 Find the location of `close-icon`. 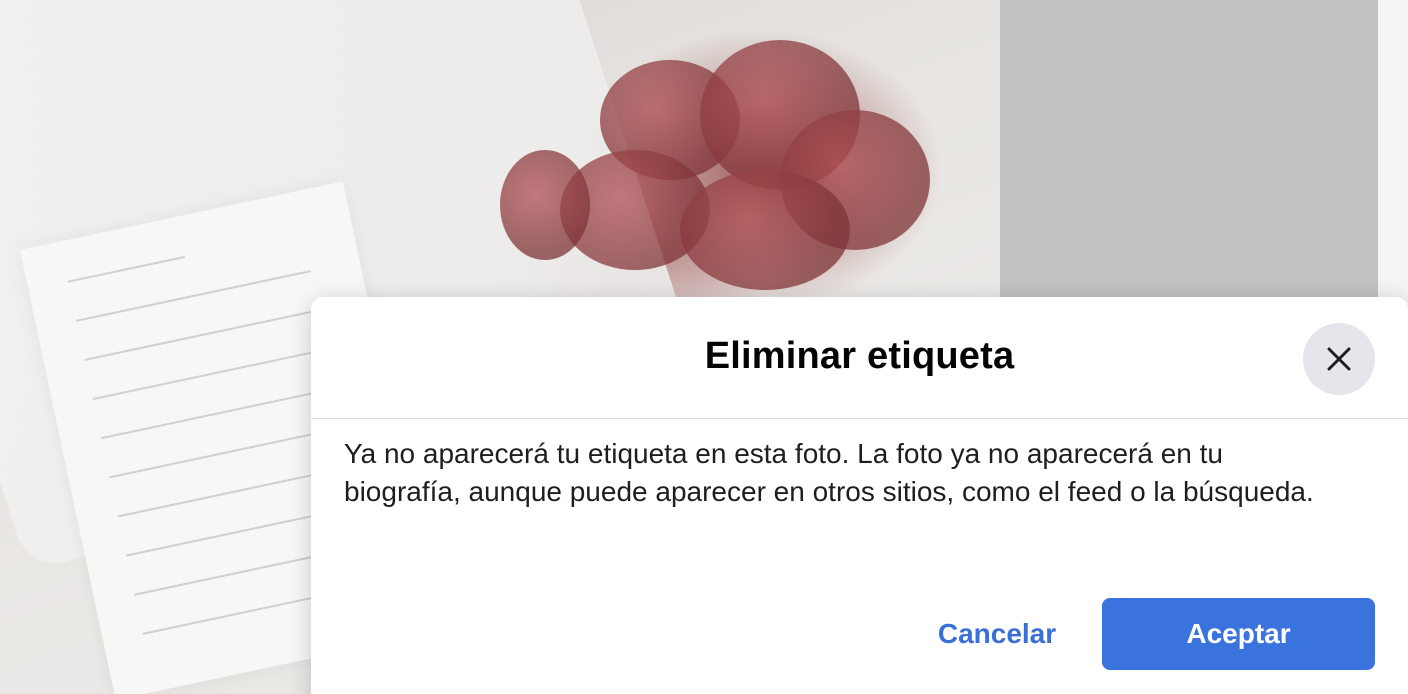

close-icon is located at coordinates (1339, 359).